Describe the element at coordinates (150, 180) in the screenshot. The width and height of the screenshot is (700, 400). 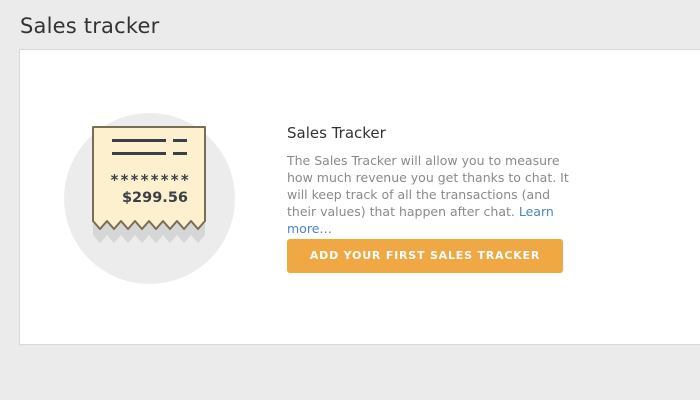
I see `masked-text: ********` at that location.